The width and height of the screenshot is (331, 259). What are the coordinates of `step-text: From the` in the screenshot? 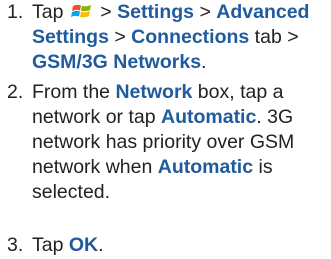 It's located at (74, 92).